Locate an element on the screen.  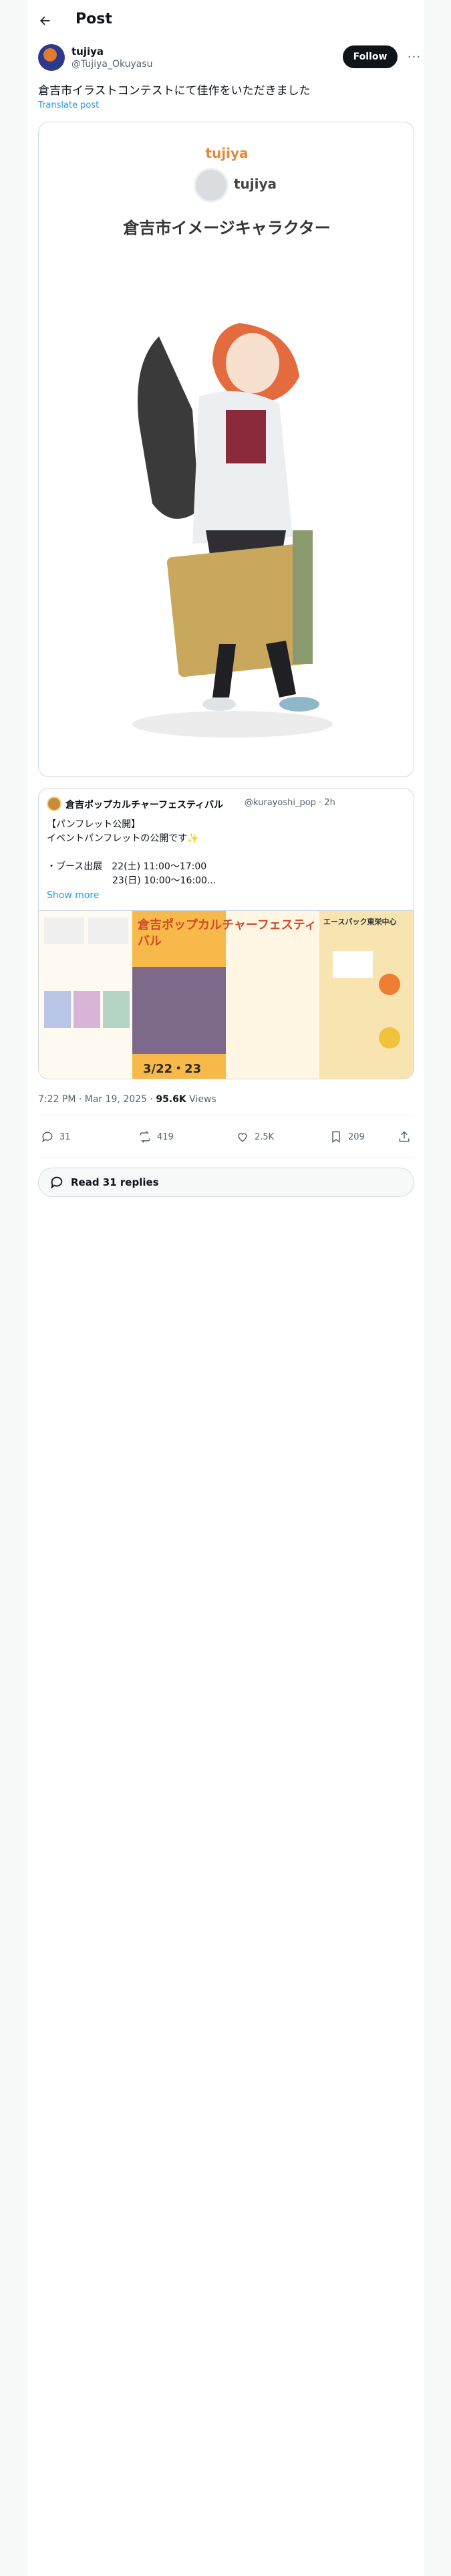
quoted-avatar is located at coordinates (54, 804).